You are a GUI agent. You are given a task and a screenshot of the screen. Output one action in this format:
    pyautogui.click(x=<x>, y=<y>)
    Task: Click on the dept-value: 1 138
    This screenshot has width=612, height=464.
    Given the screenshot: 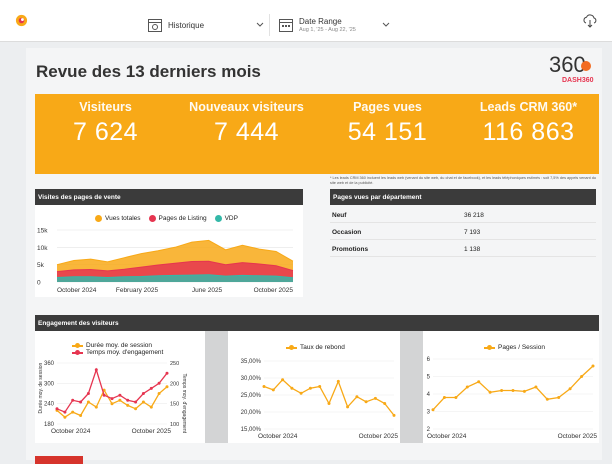 What is the action you would take?
    pyautogui.click(x=472, y=249)
    